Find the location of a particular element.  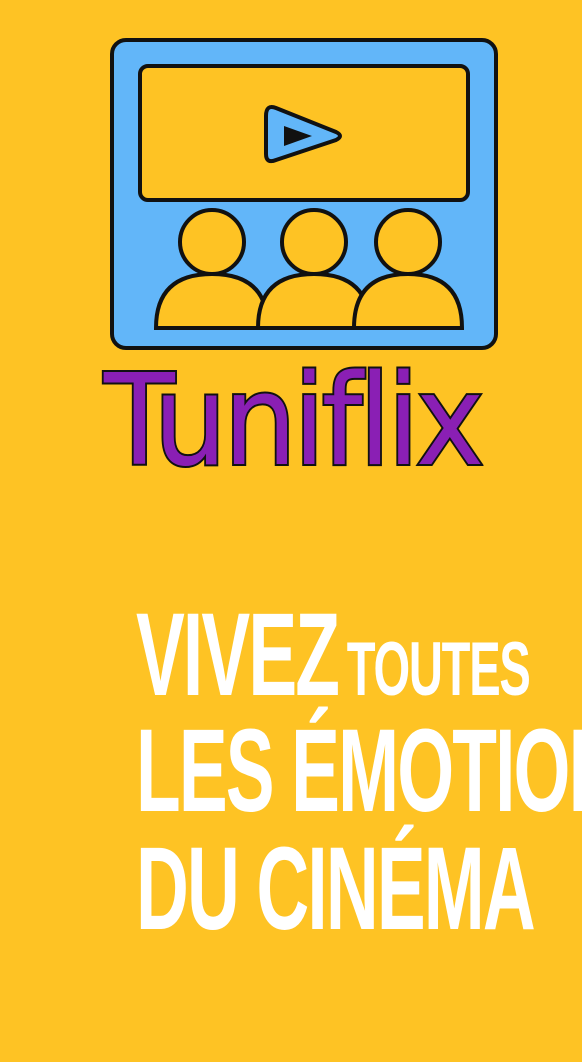

tagline-word-vivez: VIVEZ is located at coordinates (238, 655).